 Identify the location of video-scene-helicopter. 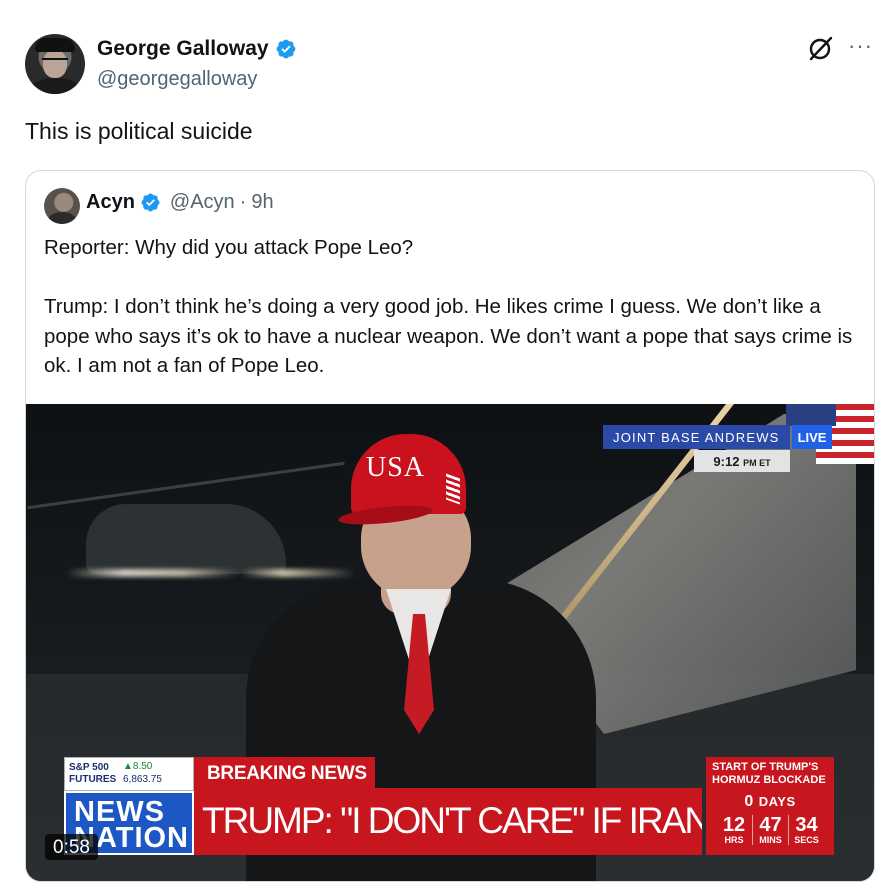
(186, 539).